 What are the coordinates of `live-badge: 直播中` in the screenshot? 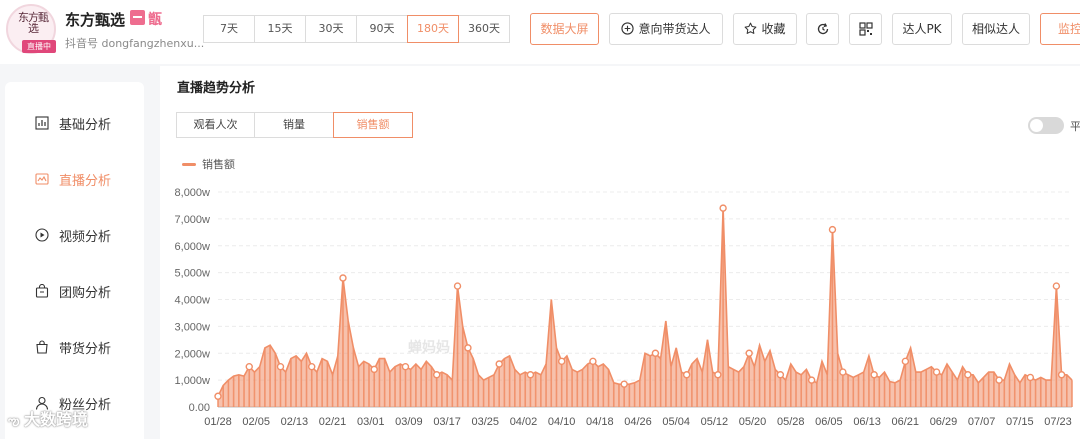 It's located at (39, 46).